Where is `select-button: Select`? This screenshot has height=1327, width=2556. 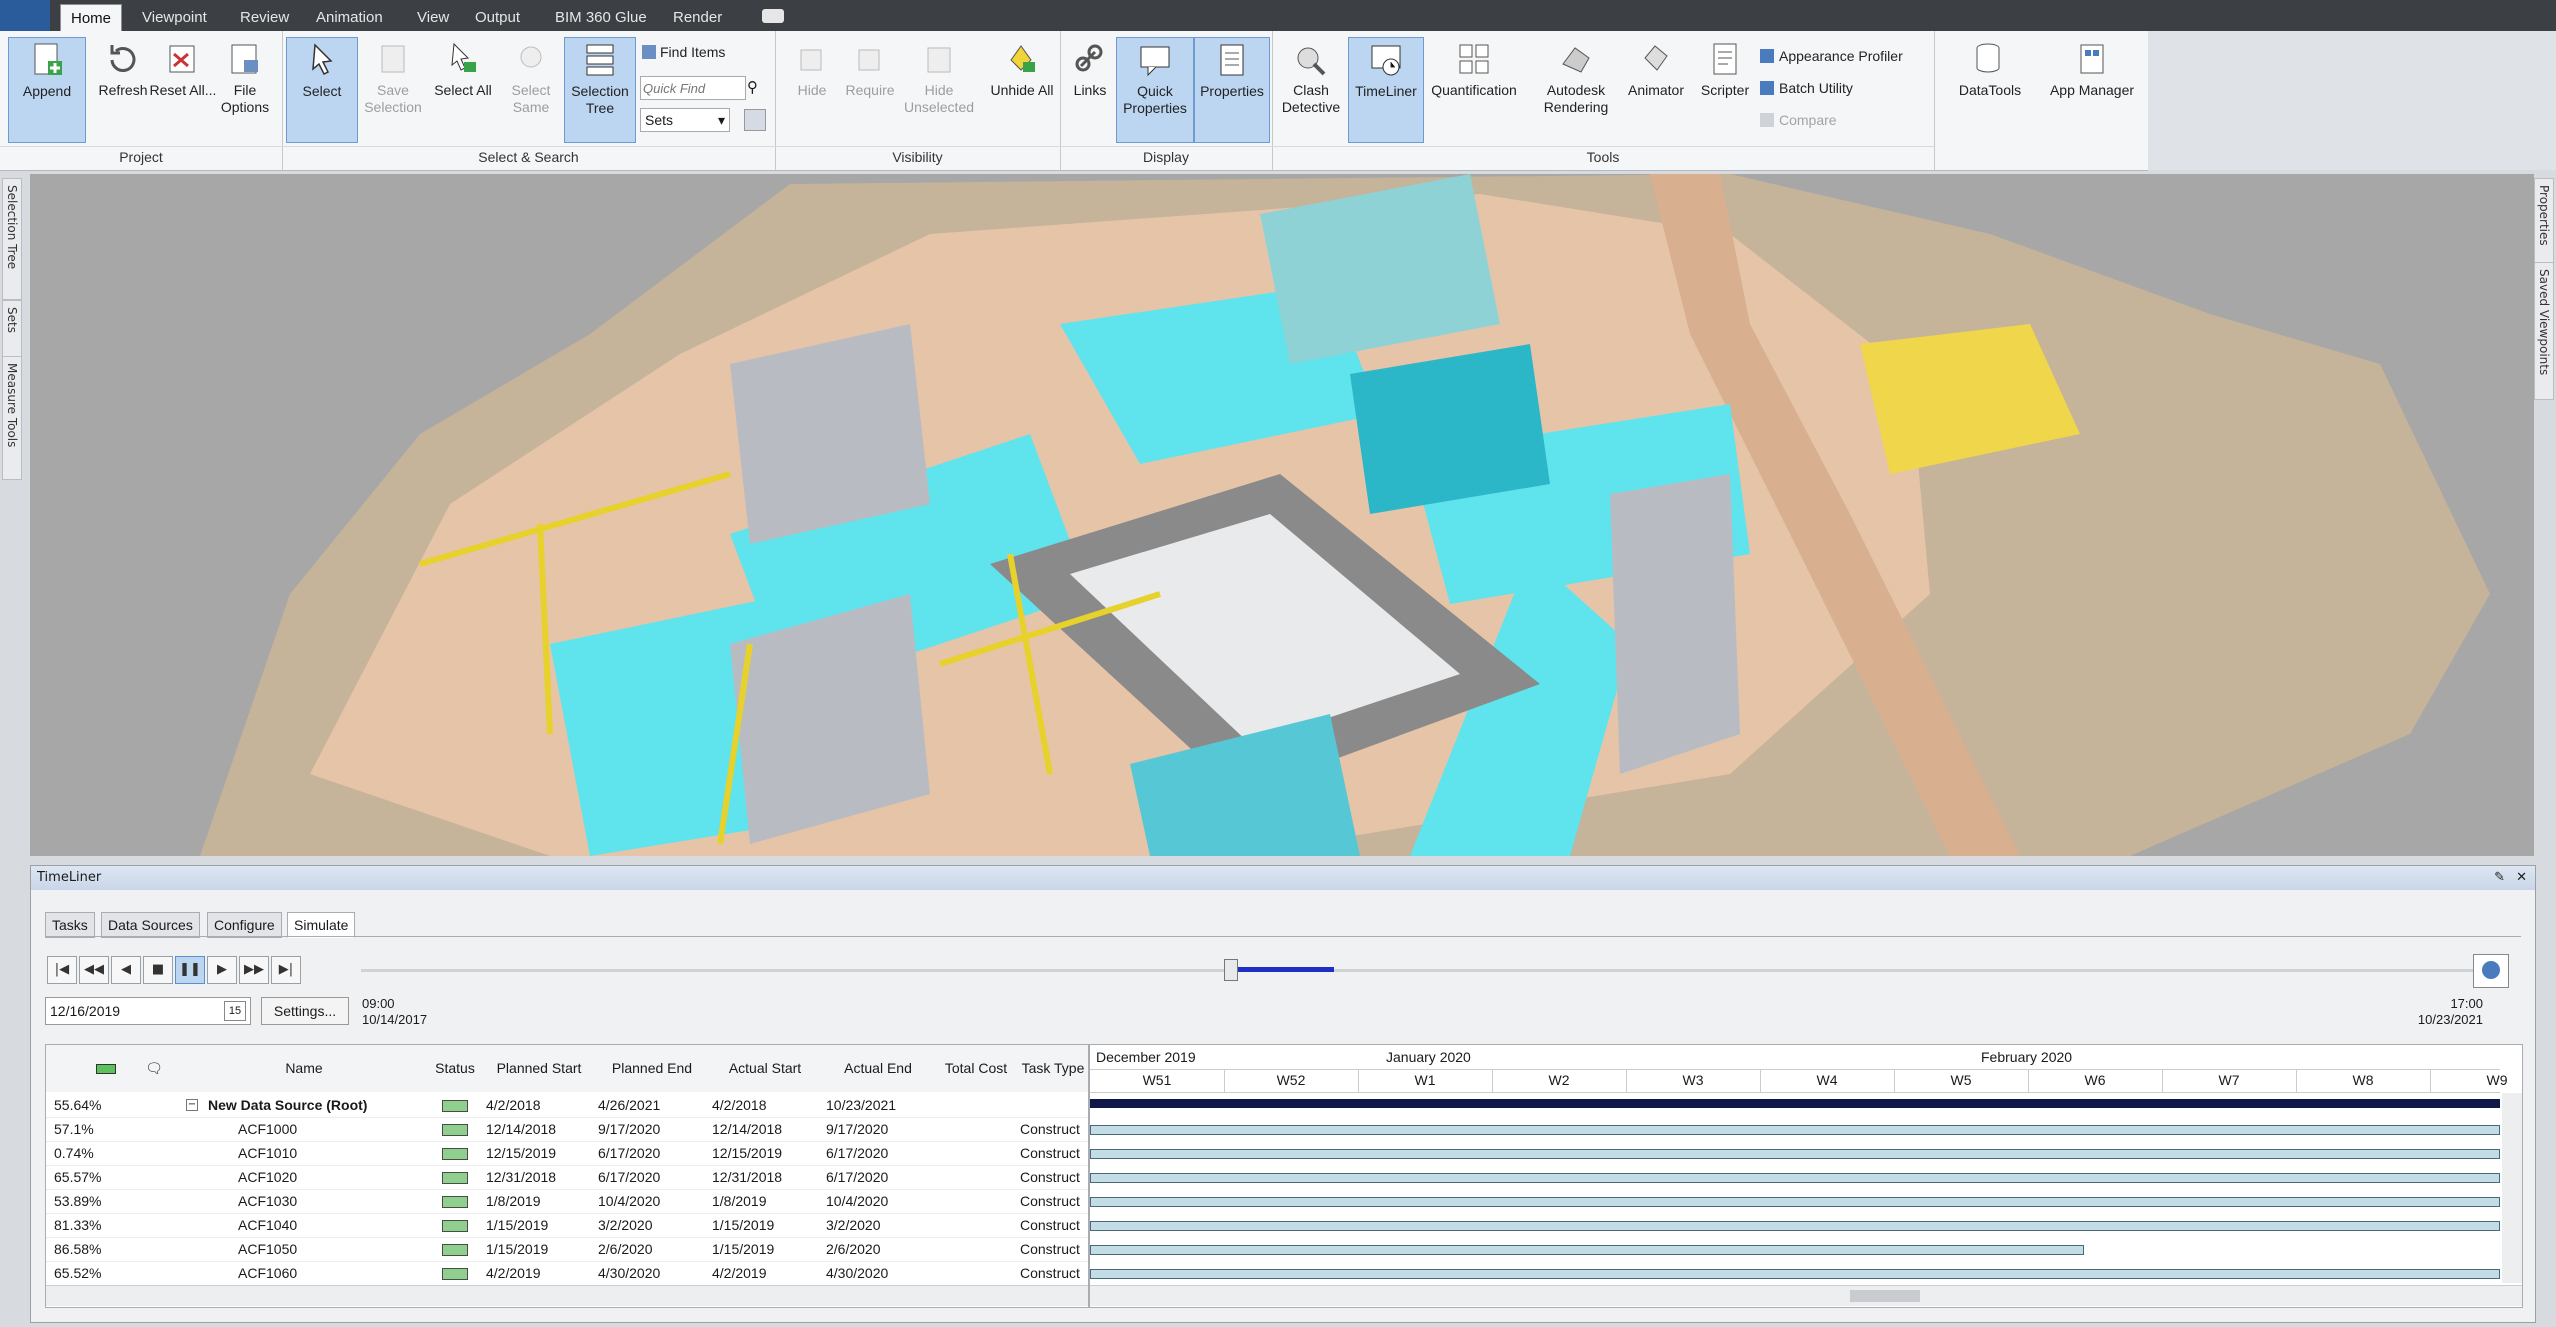 select-button: Select is located at coordinates (322, 90).